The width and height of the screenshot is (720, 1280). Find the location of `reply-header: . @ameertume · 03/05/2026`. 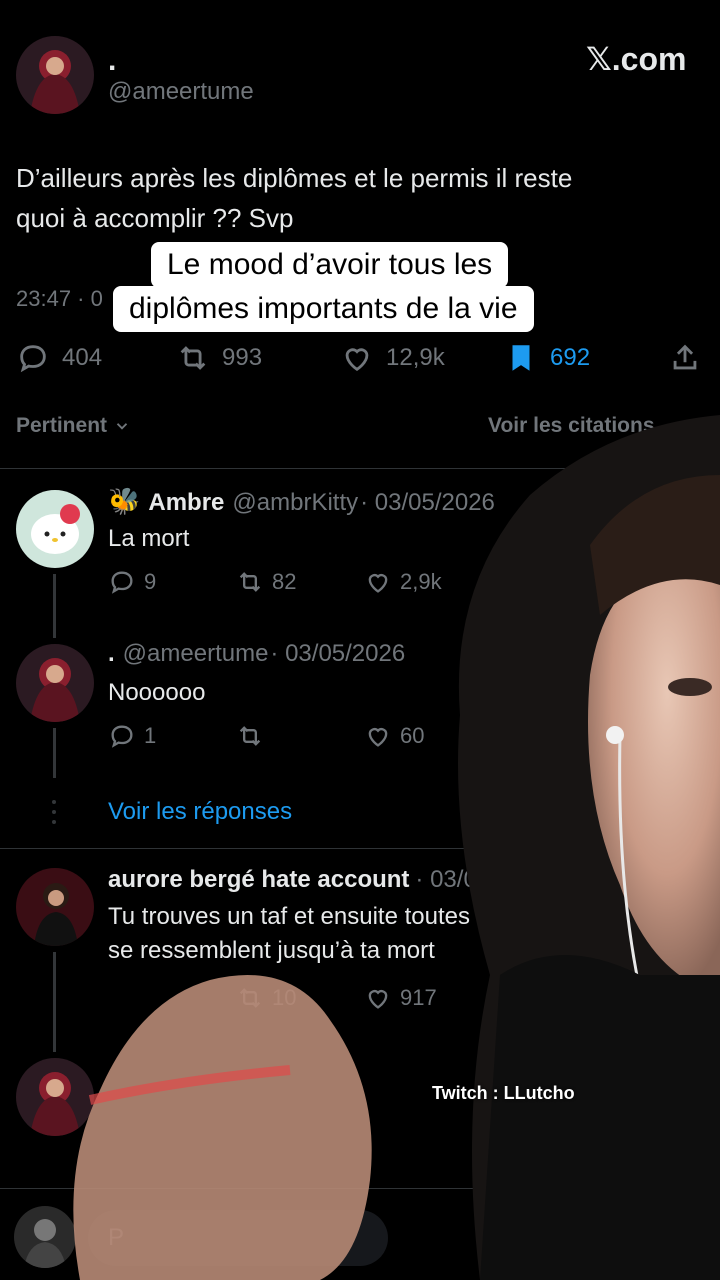

reply-header: . @ameertume · 03/05/2026 is located at coordinates (256, 654).